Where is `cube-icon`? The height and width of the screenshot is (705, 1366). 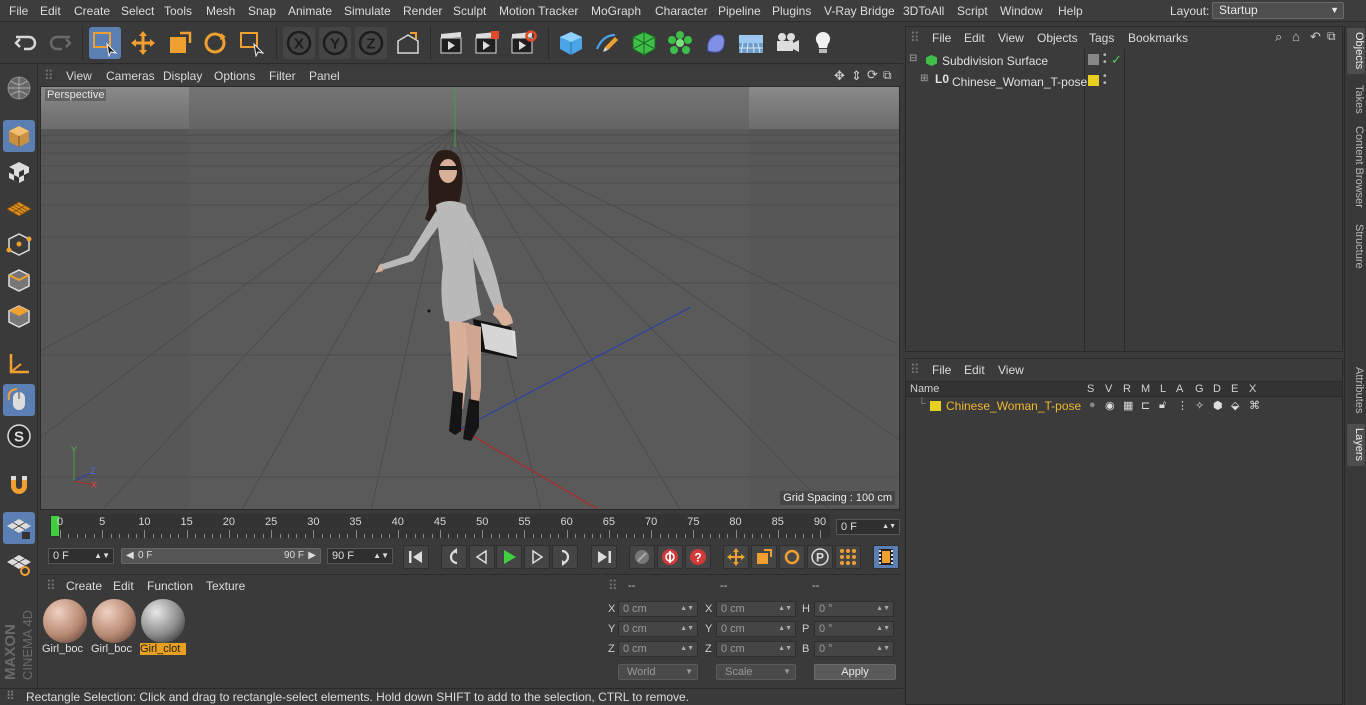 cube-icon is located at coordinates (571, 43).